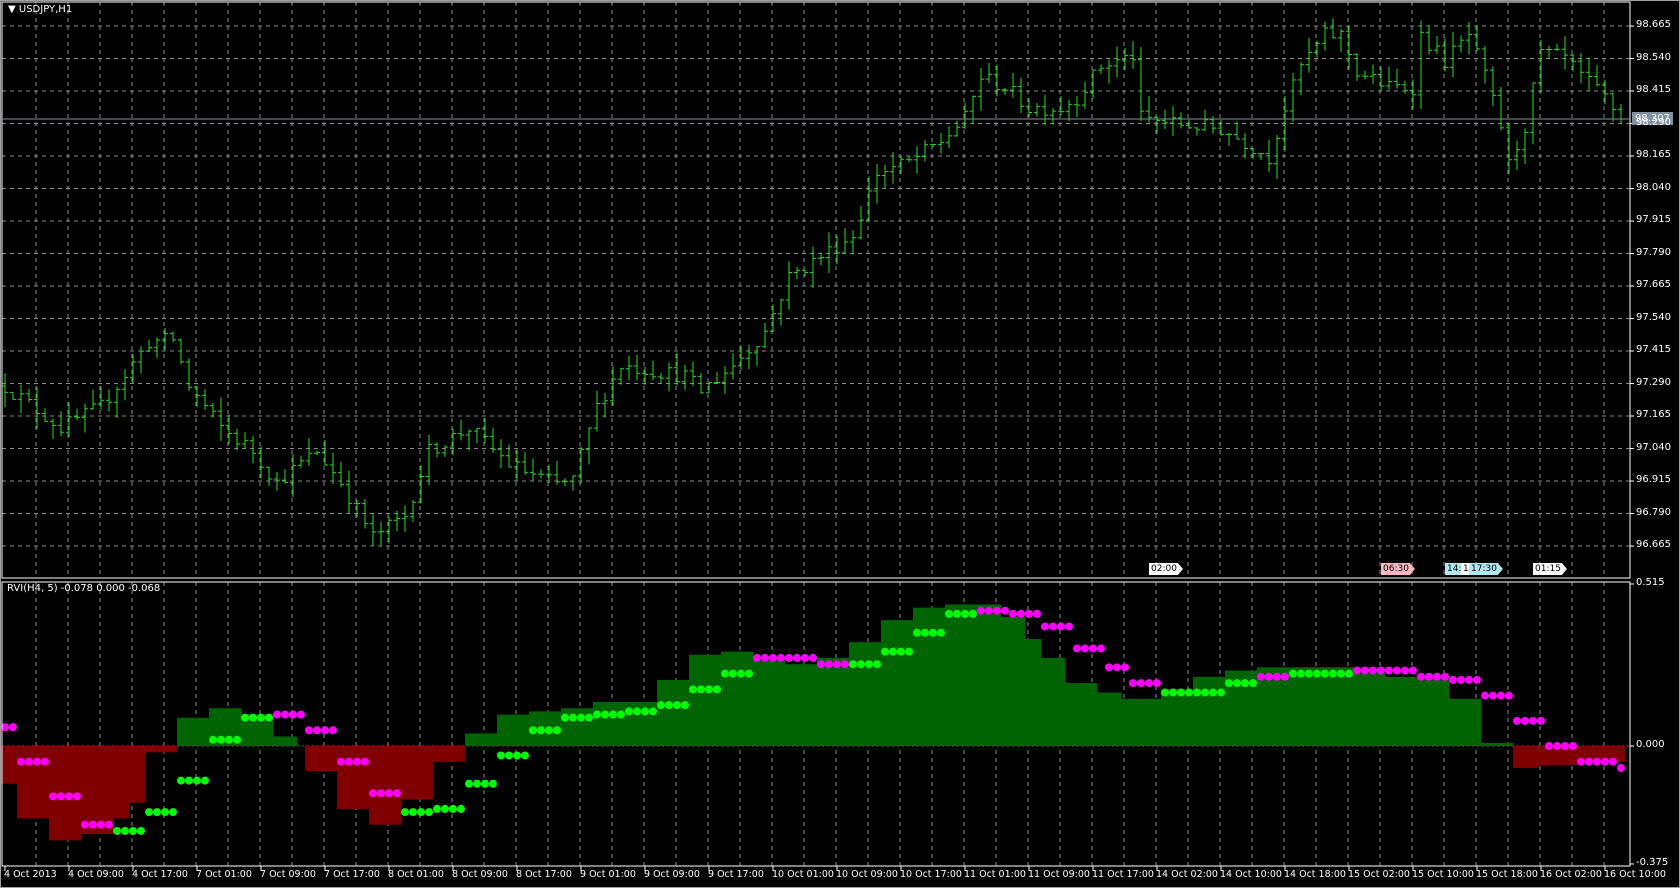  I want to click on event-tag: 02:00, so click(1166, 569).